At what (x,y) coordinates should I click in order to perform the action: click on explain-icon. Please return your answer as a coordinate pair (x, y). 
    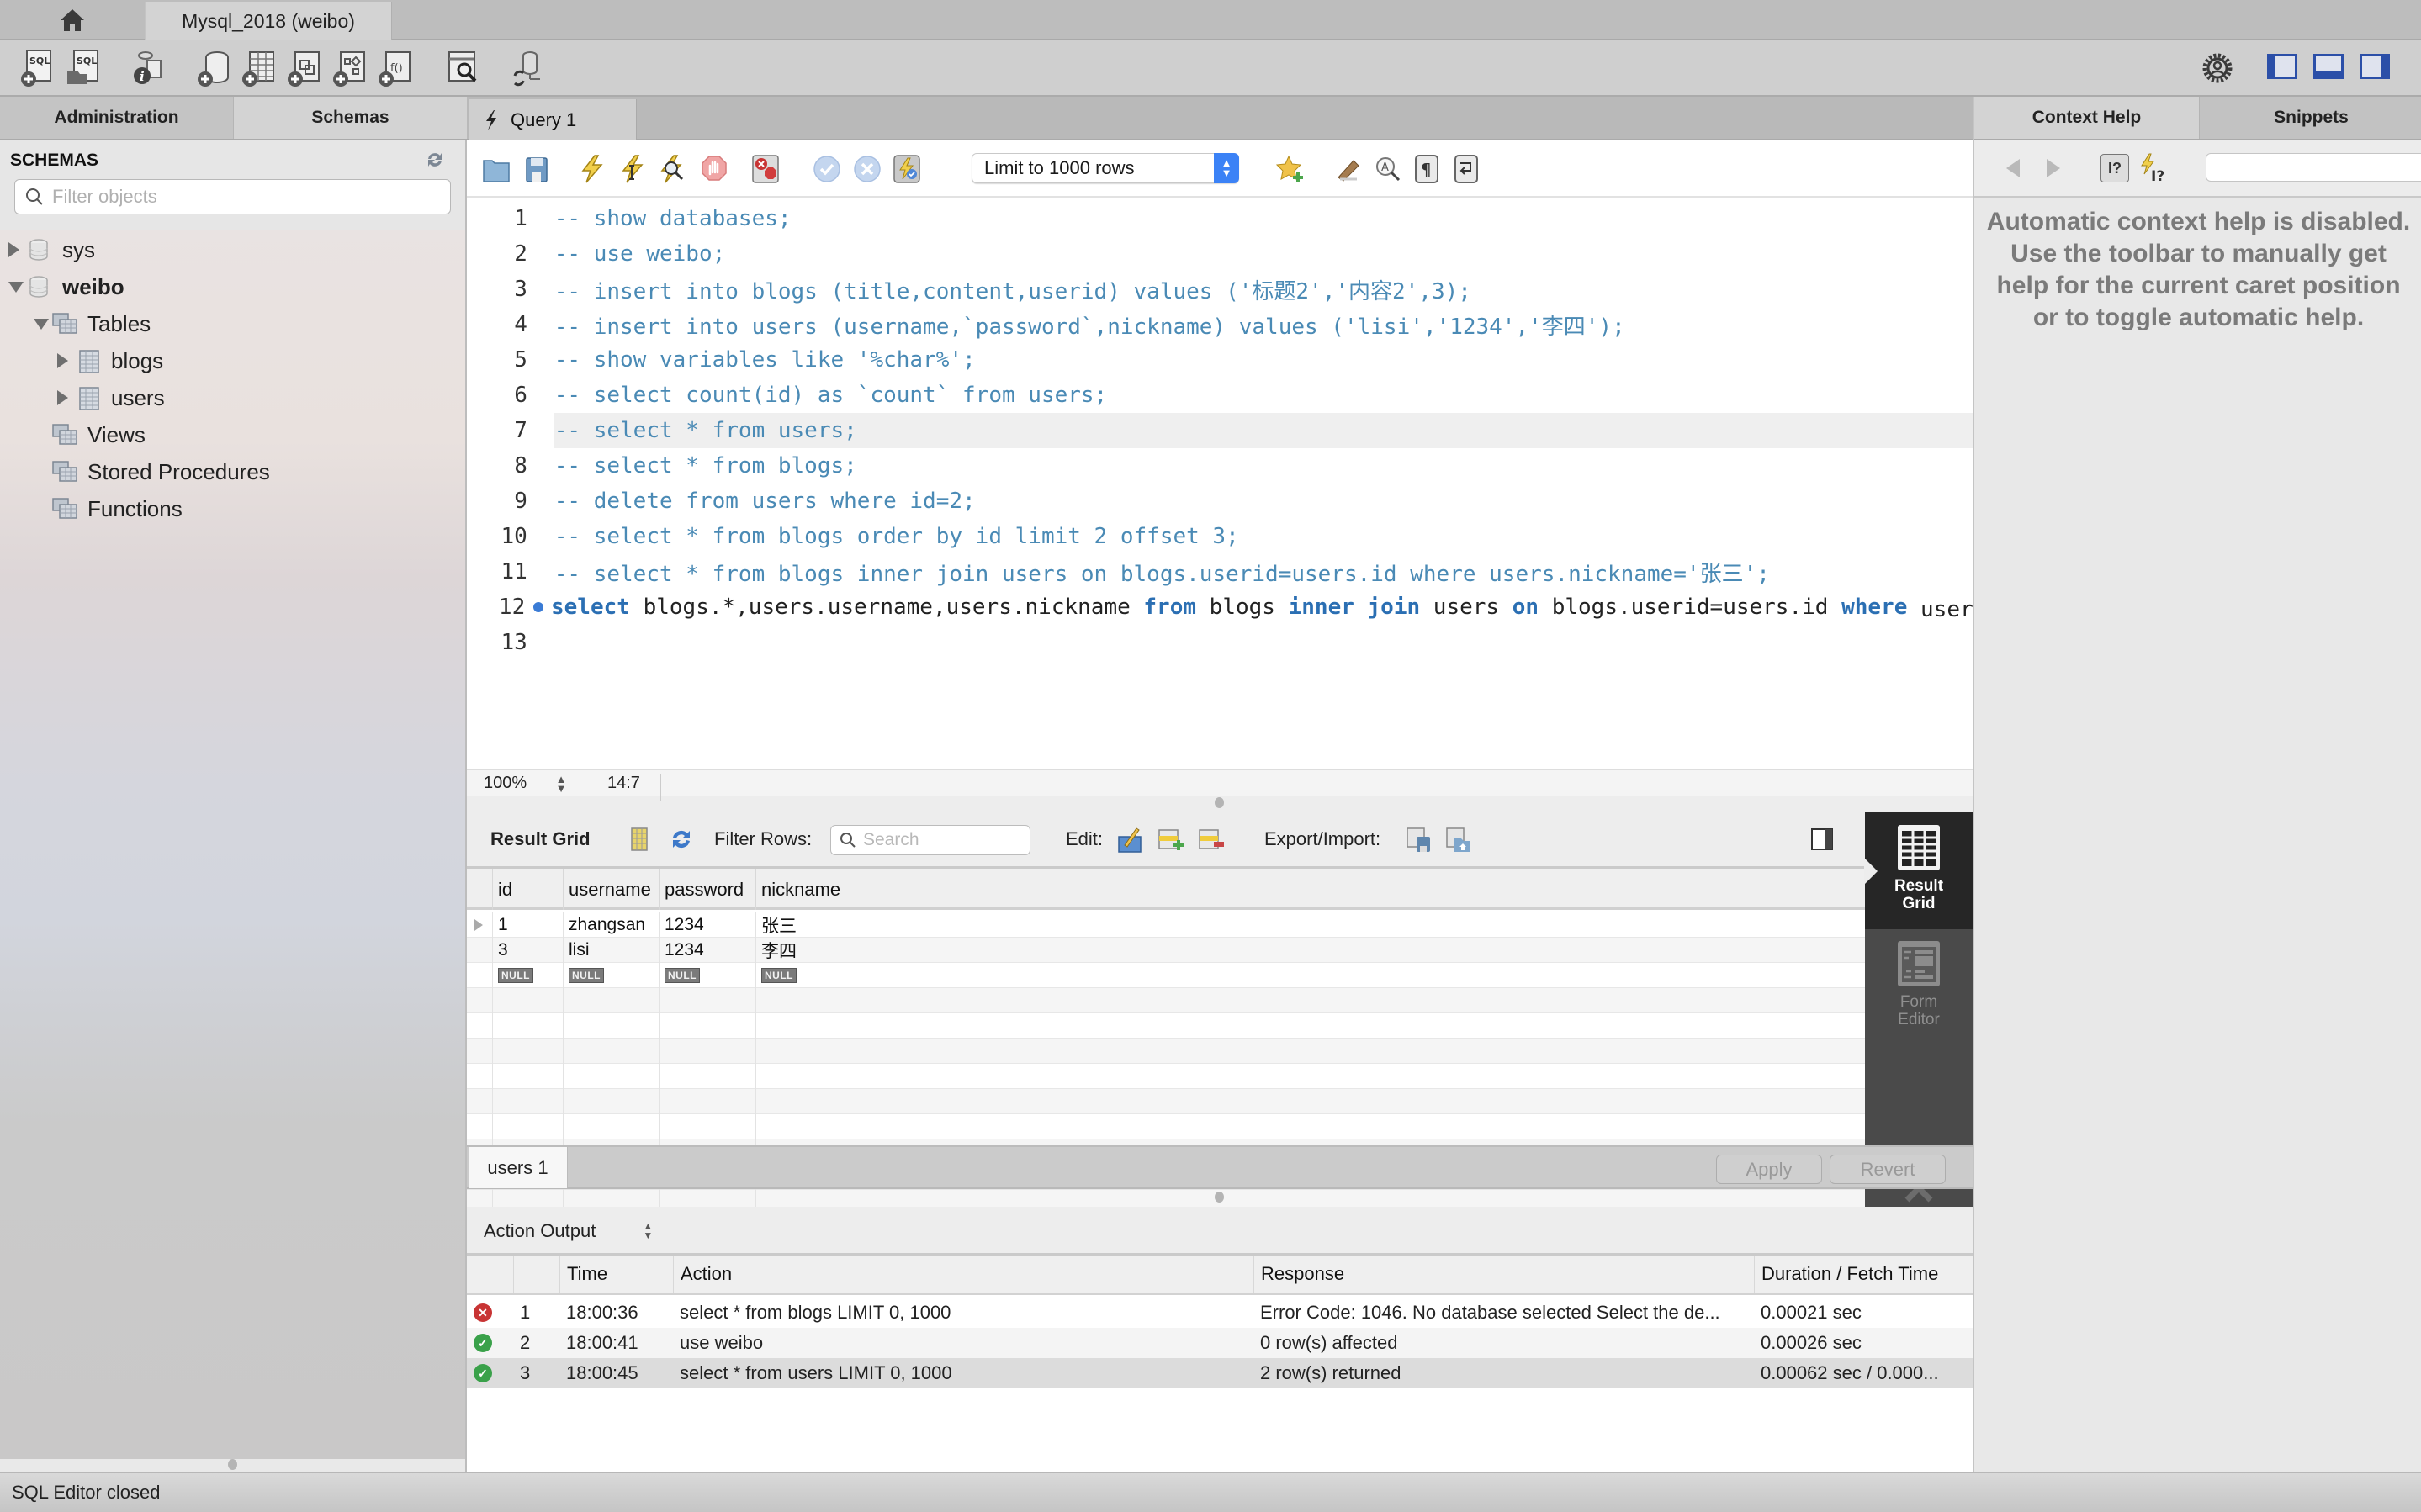
    Looking at the image, I should click on (672, 169).